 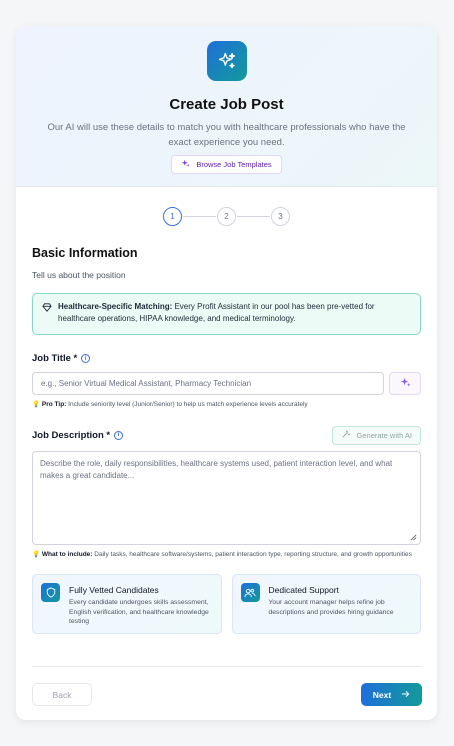 What do you see at coordinates (234, 164) in the screenshot?
I see `browse-templates-label: Browse Job Templates` at bounding box center [234, 164].